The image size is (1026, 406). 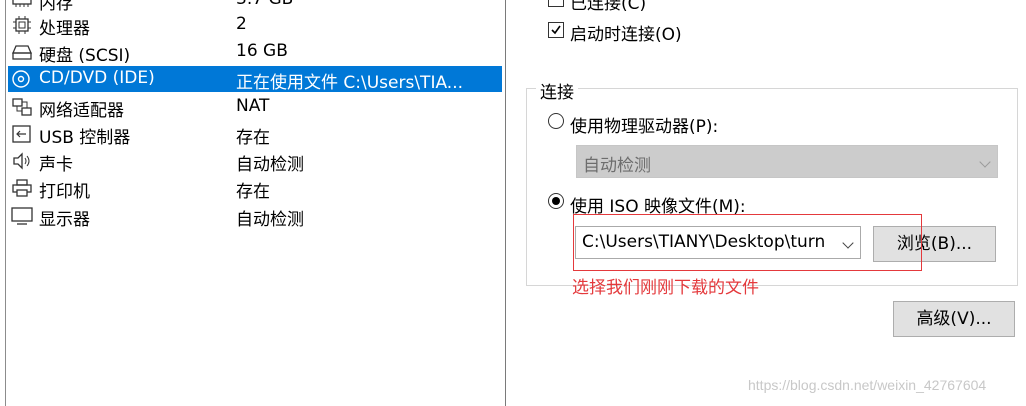 I want to click on device-summary: NAT, so click(x=253, y=106).